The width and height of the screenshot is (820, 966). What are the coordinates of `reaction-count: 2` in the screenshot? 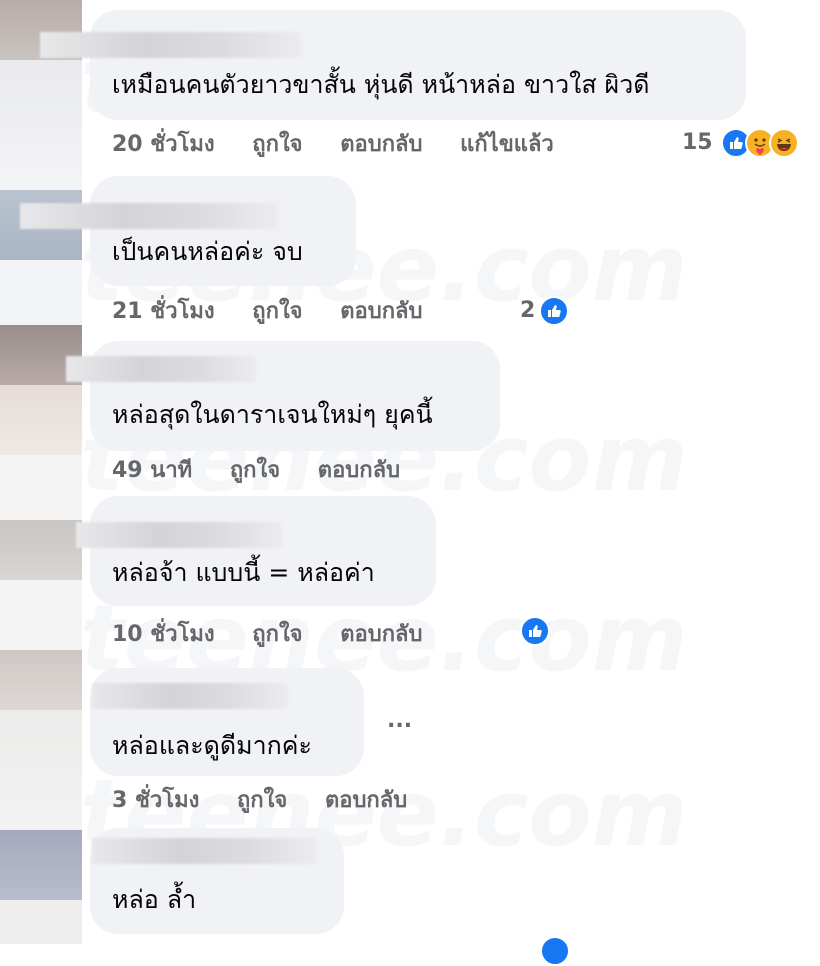 It's located at (528, 310).